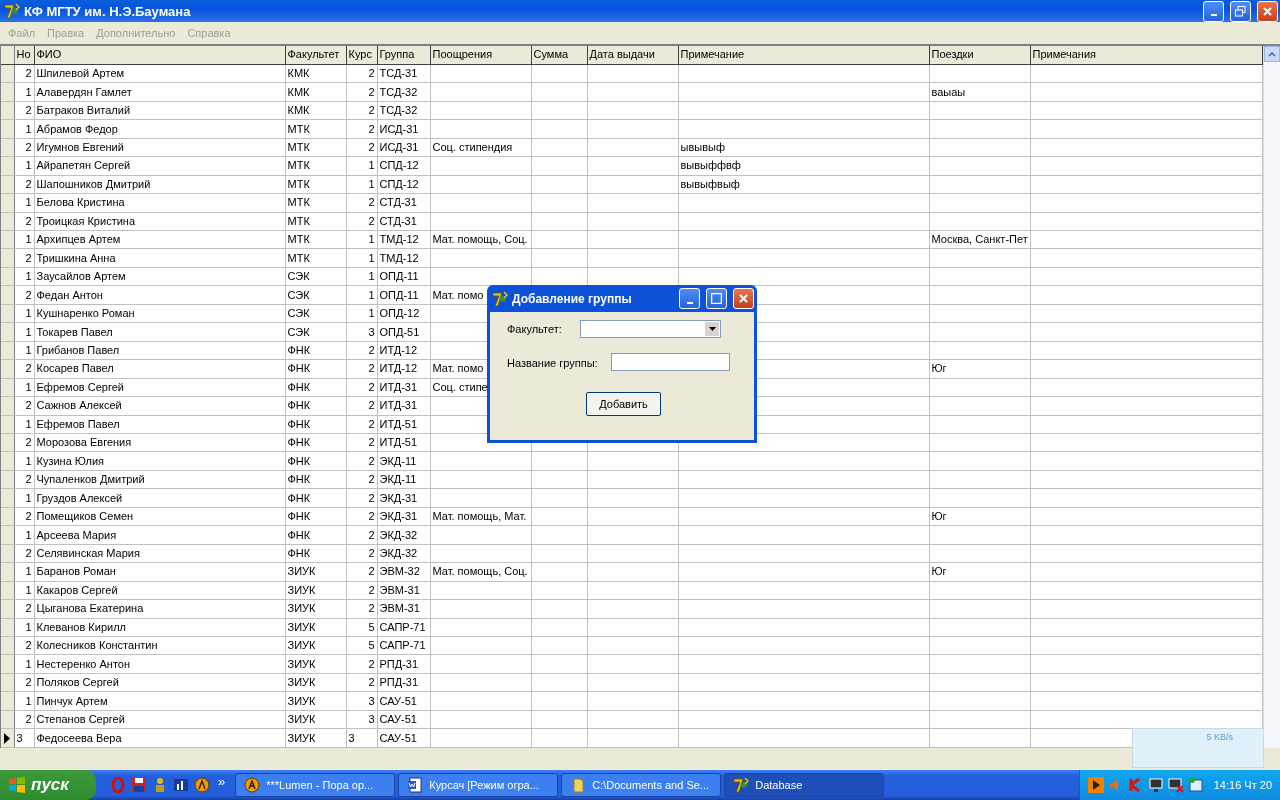  Describe the element at coordinates (716, 298) in the screenshot. I see `maximize-button` at that location.